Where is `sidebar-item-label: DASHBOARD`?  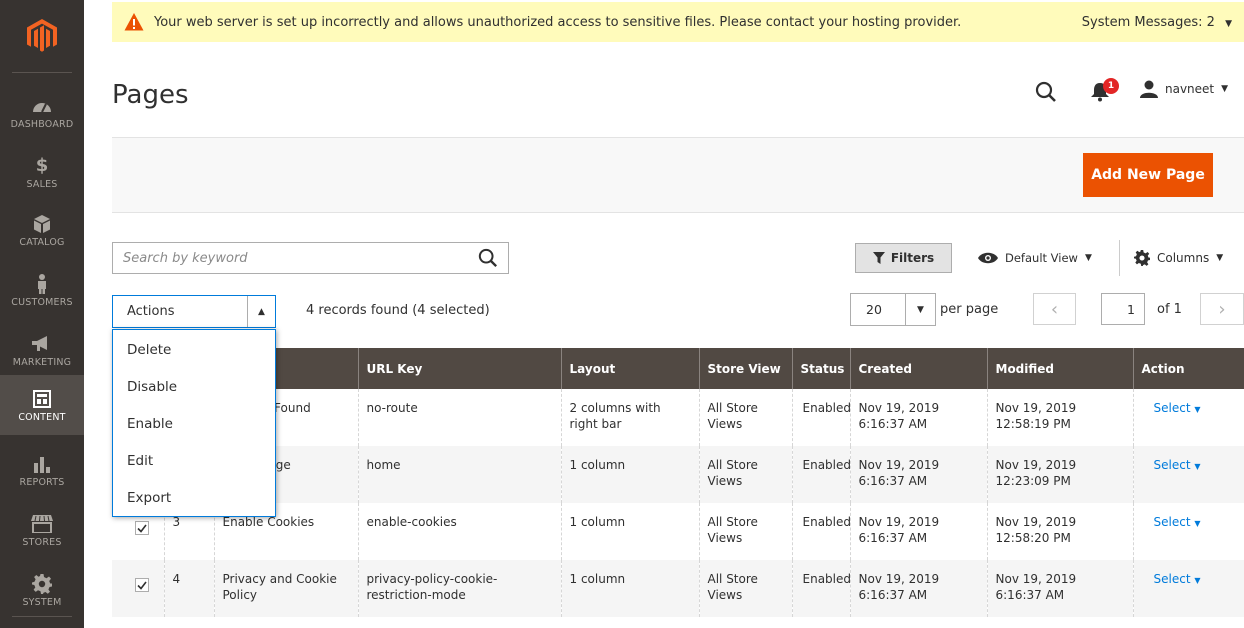
sidebar-item-label: DASHBOARD is located at coordinates (42, 124).